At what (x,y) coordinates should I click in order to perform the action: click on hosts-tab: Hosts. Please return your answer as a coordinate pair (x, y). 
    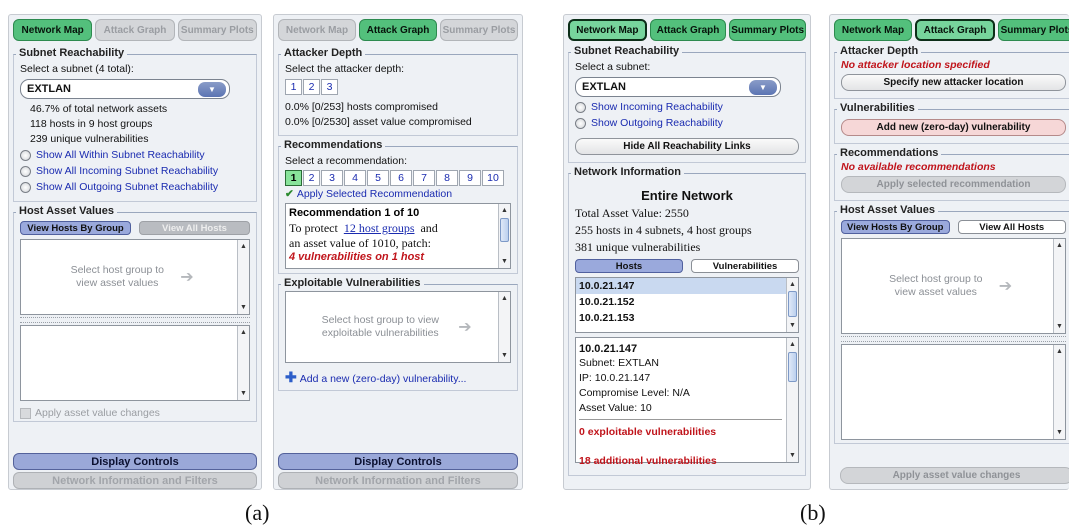
    Looking at the image, I should click on (629, 266).